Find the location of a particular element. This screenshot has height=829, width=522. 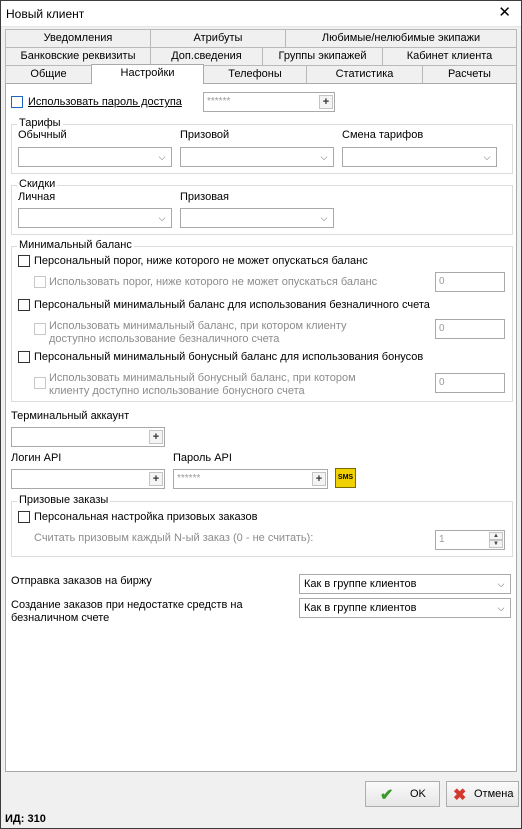

exchange-value: Как в группе клиентов is located at coordinates (360, 584).